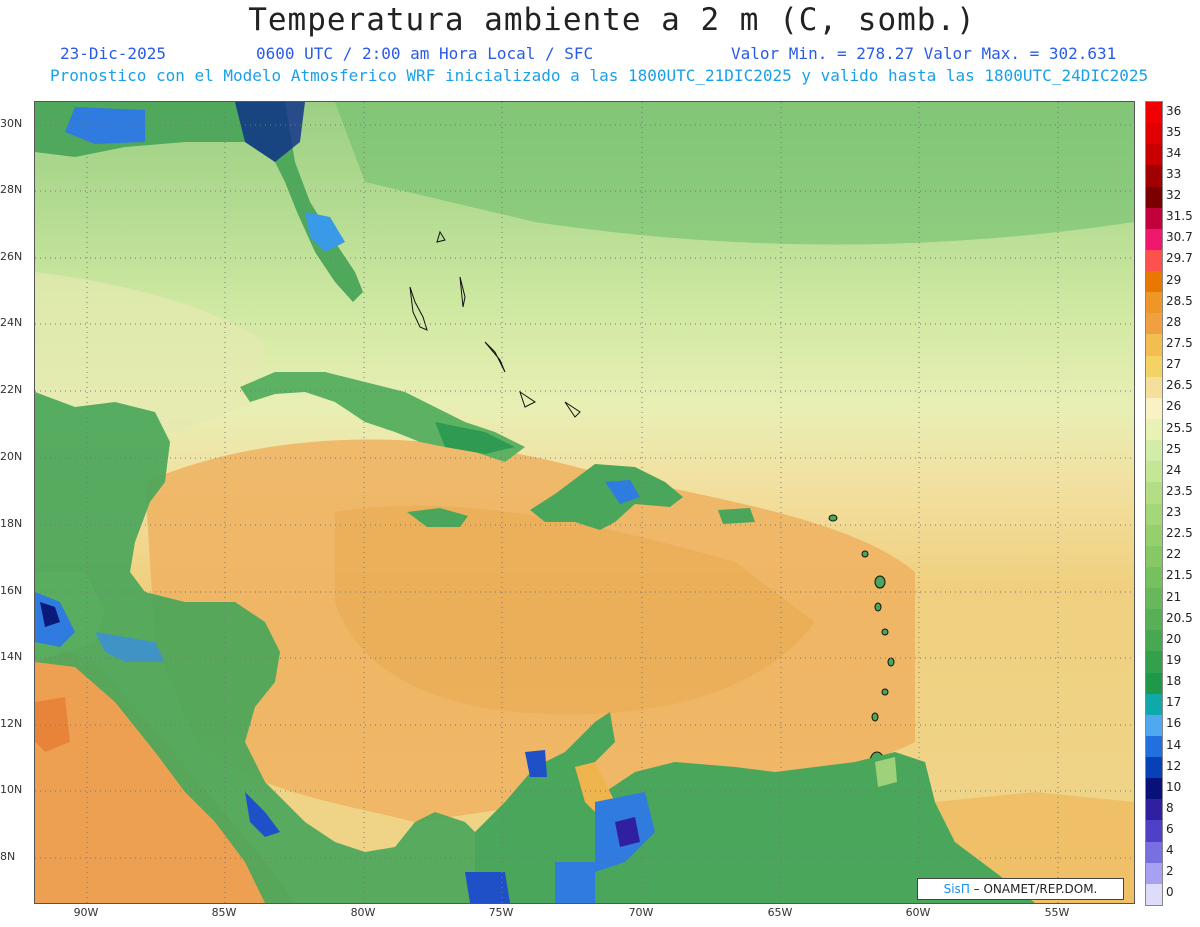 The width and height of the screenshot is (1200, 927). Describe the element at coordinates (1174, 195) in the screenshot. I see `colorbar-label: 32` at that location.